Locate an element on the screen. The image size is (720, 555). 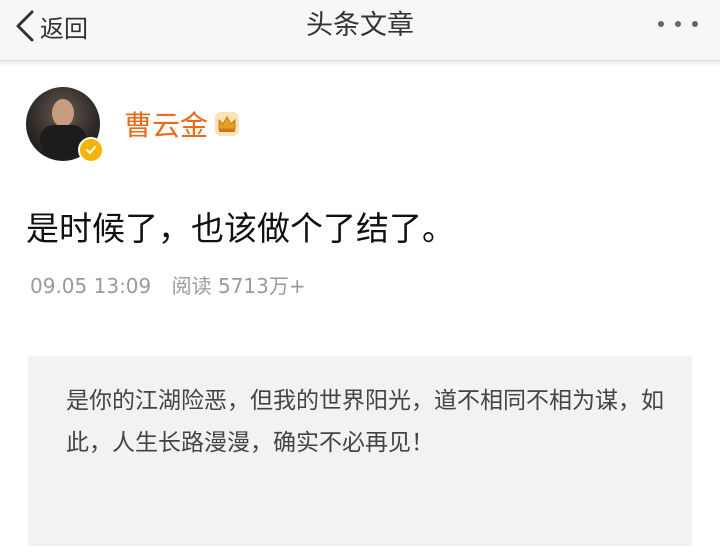
verified-badge-icon is located at coordinates (91, 150).